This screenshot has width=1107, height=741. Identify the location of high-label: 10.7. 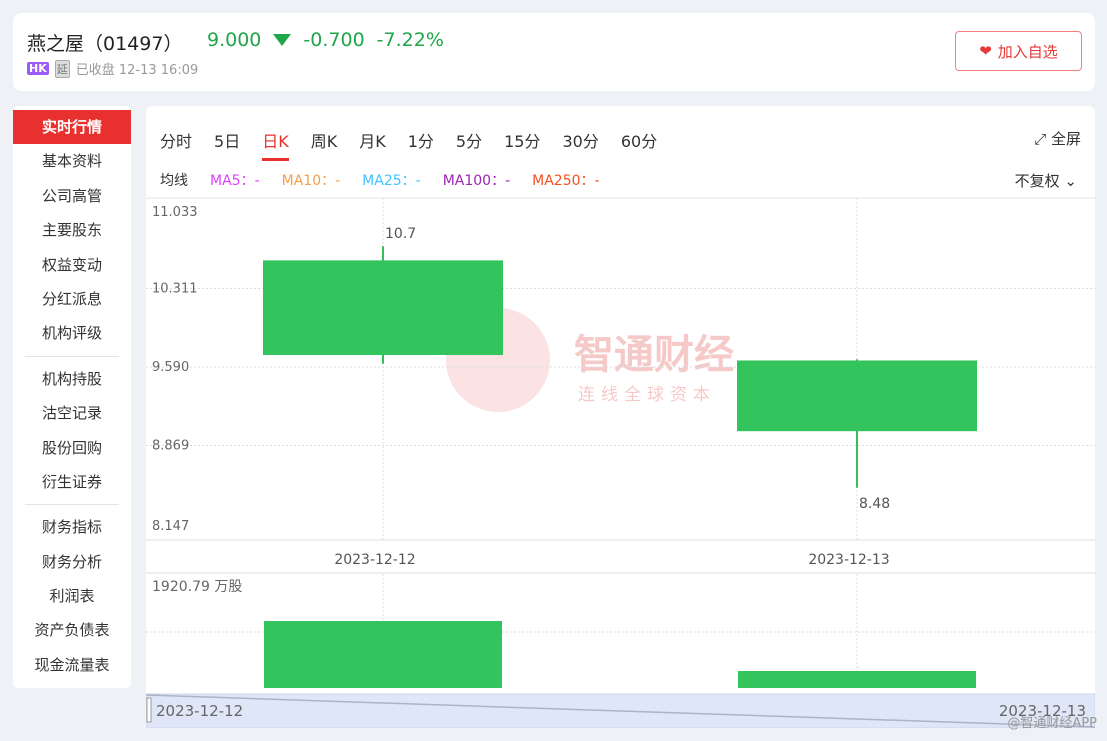
(400, 234).